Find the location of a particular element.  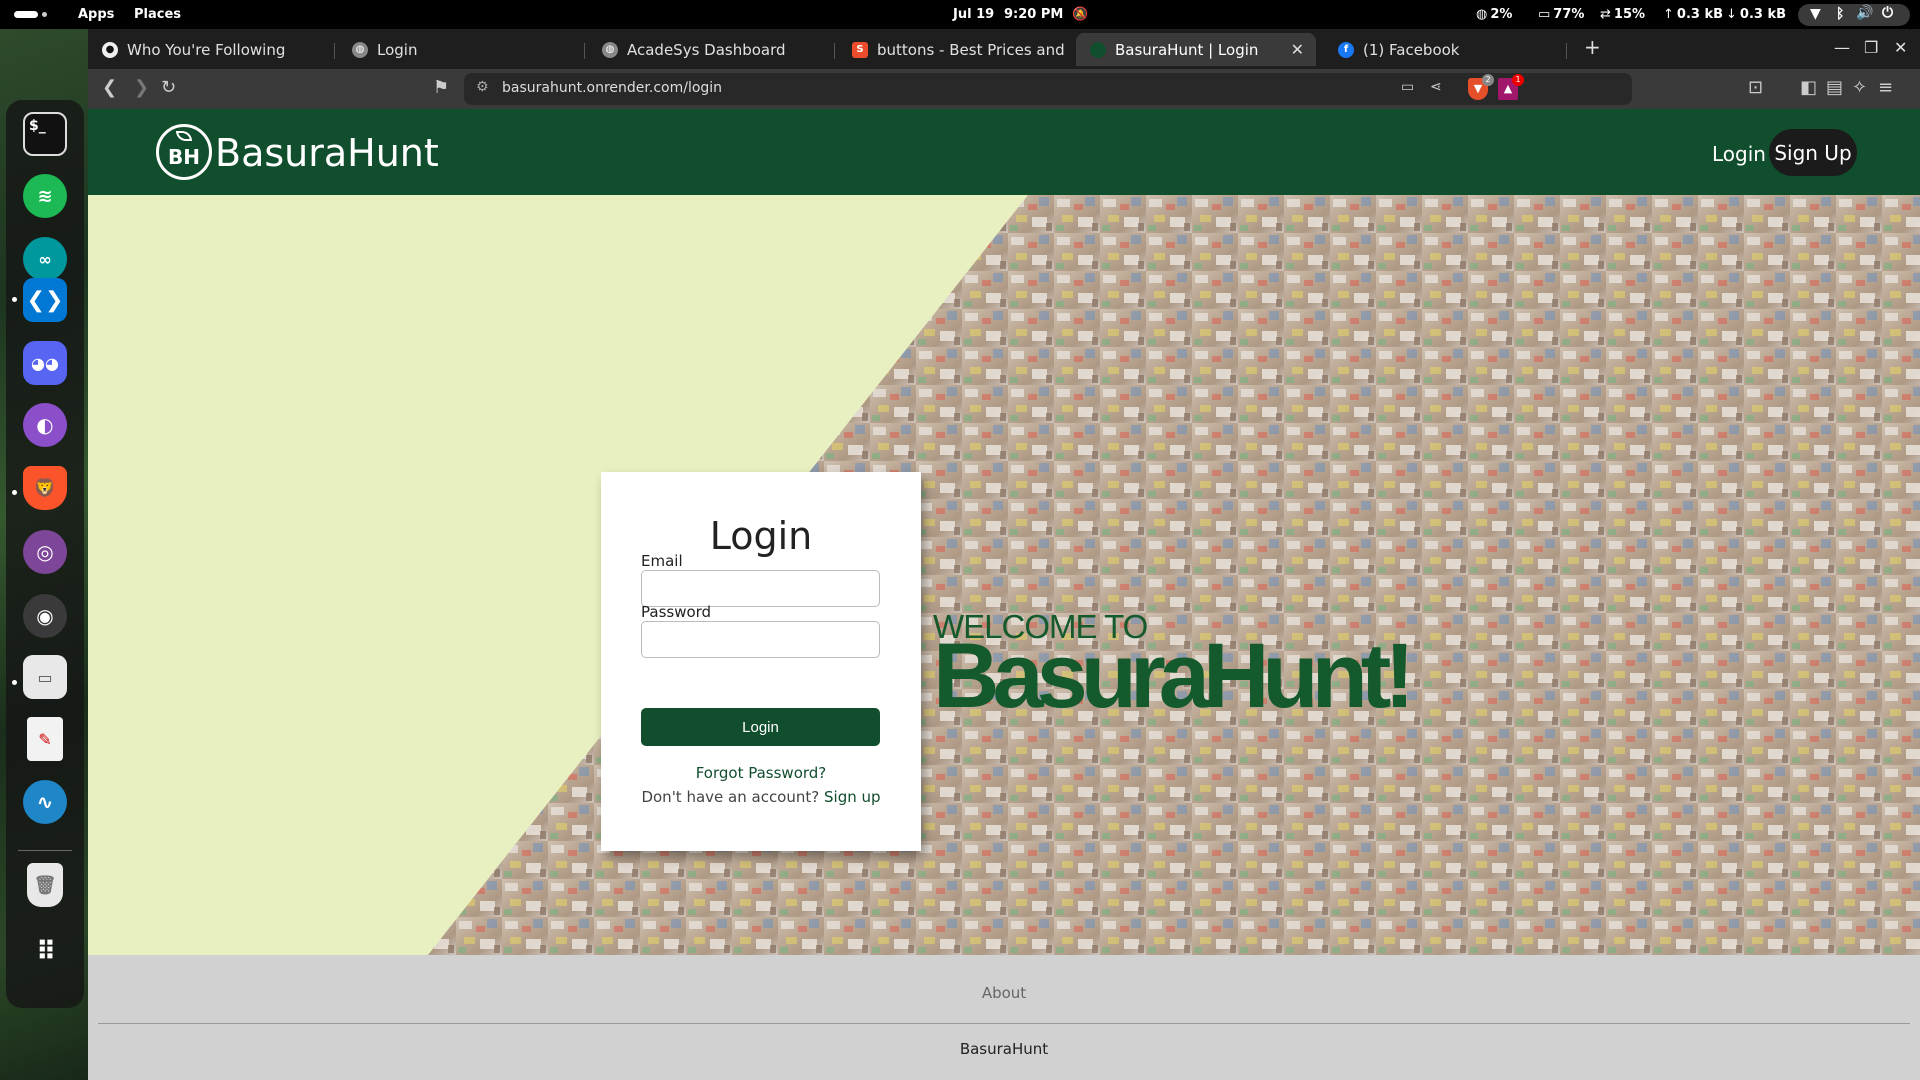

brave-icon: 🦁 is located at coordinates (45, 488).